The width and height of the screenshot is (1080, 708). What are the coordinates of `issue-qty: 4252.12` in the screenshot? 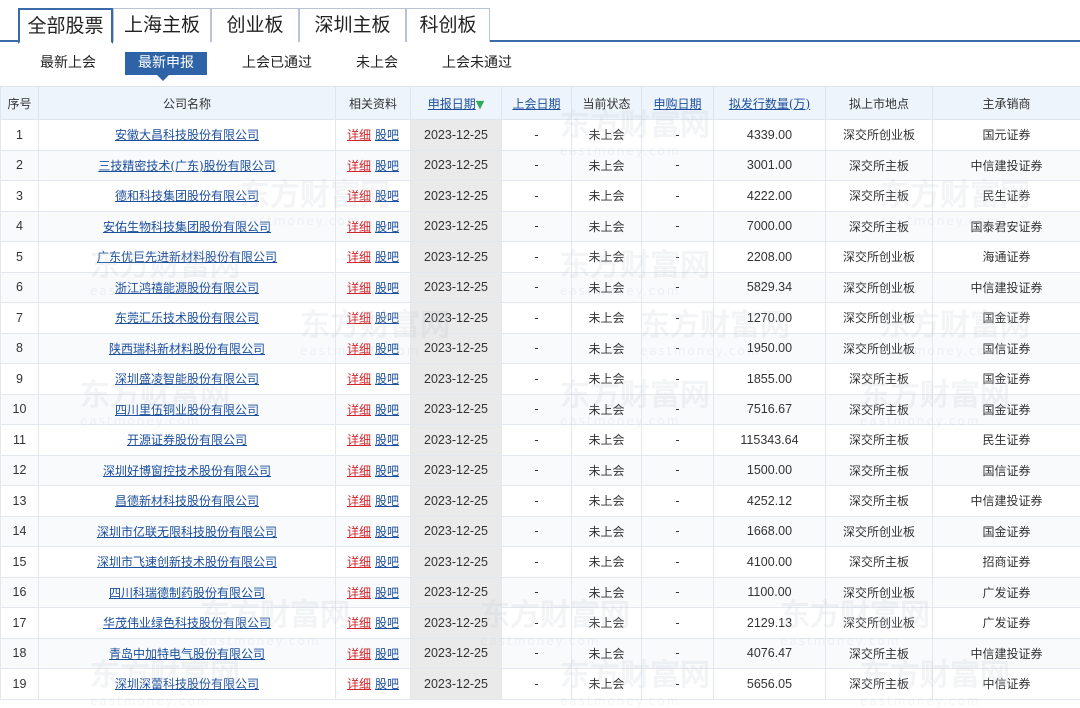 It's located at (770, 501).